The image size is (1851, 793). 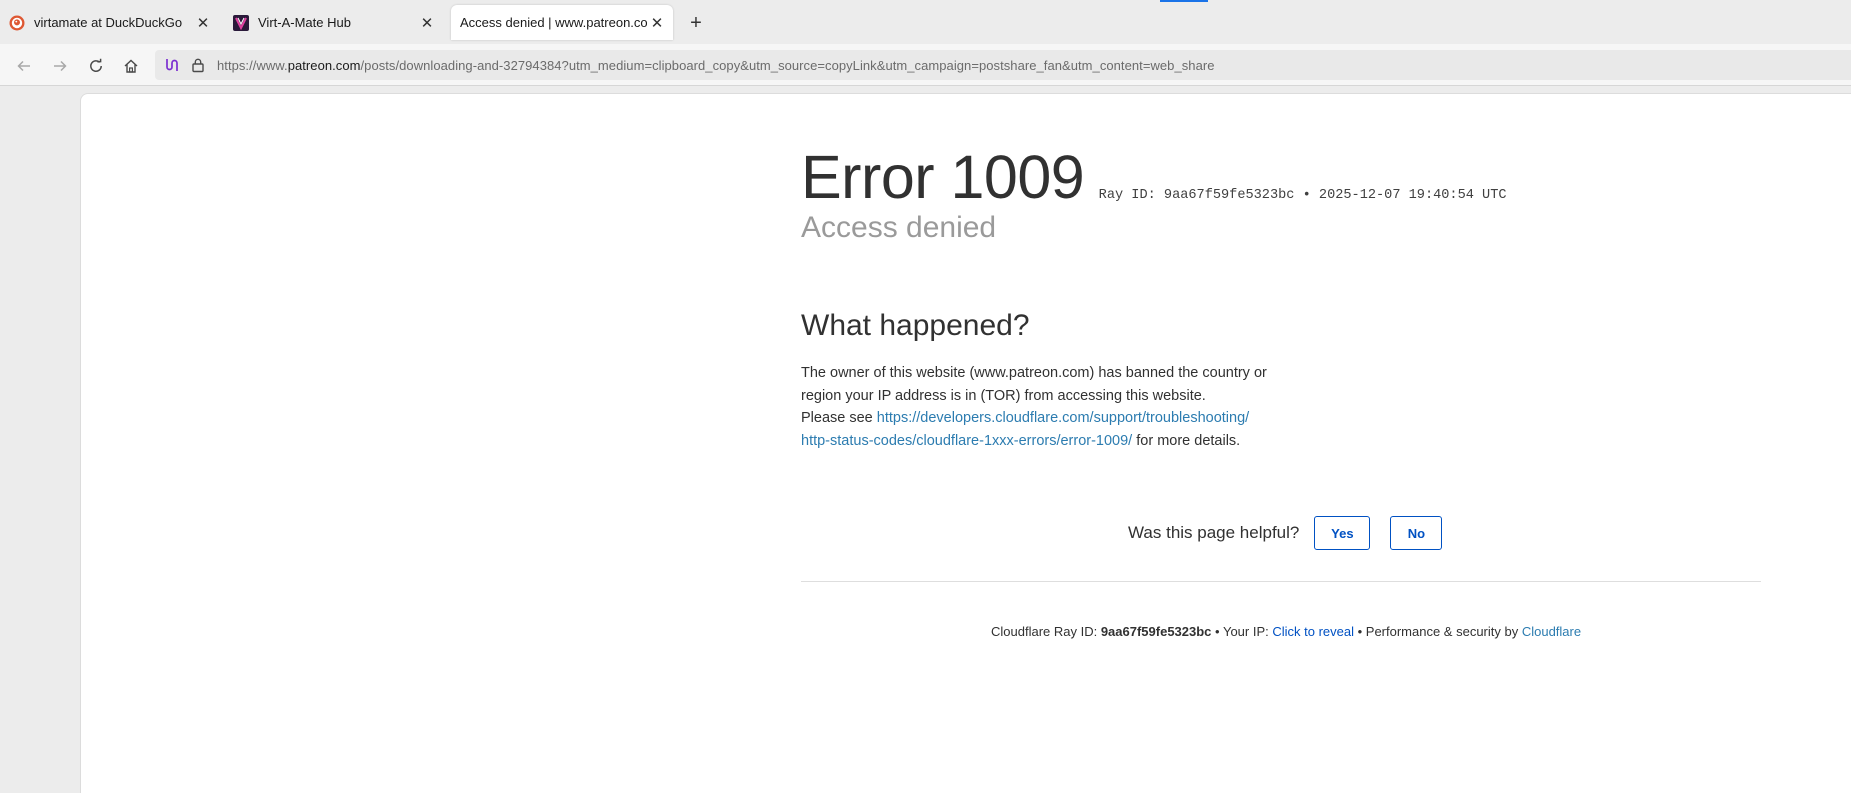 What do you see at coordinates (324, 65) in the screenshot?
I see `url-host: patreon.com` at bounding box center [324, 65].